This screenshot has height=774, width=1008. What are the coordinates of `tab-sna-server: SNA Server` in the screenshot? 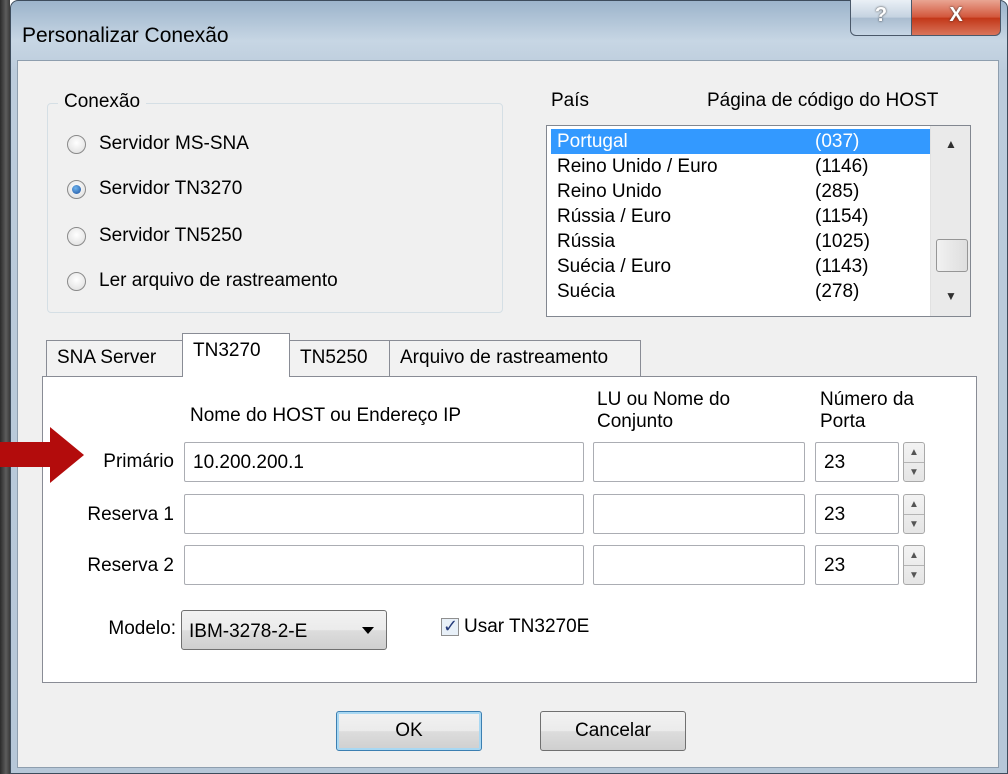 It's located at (114, 358).